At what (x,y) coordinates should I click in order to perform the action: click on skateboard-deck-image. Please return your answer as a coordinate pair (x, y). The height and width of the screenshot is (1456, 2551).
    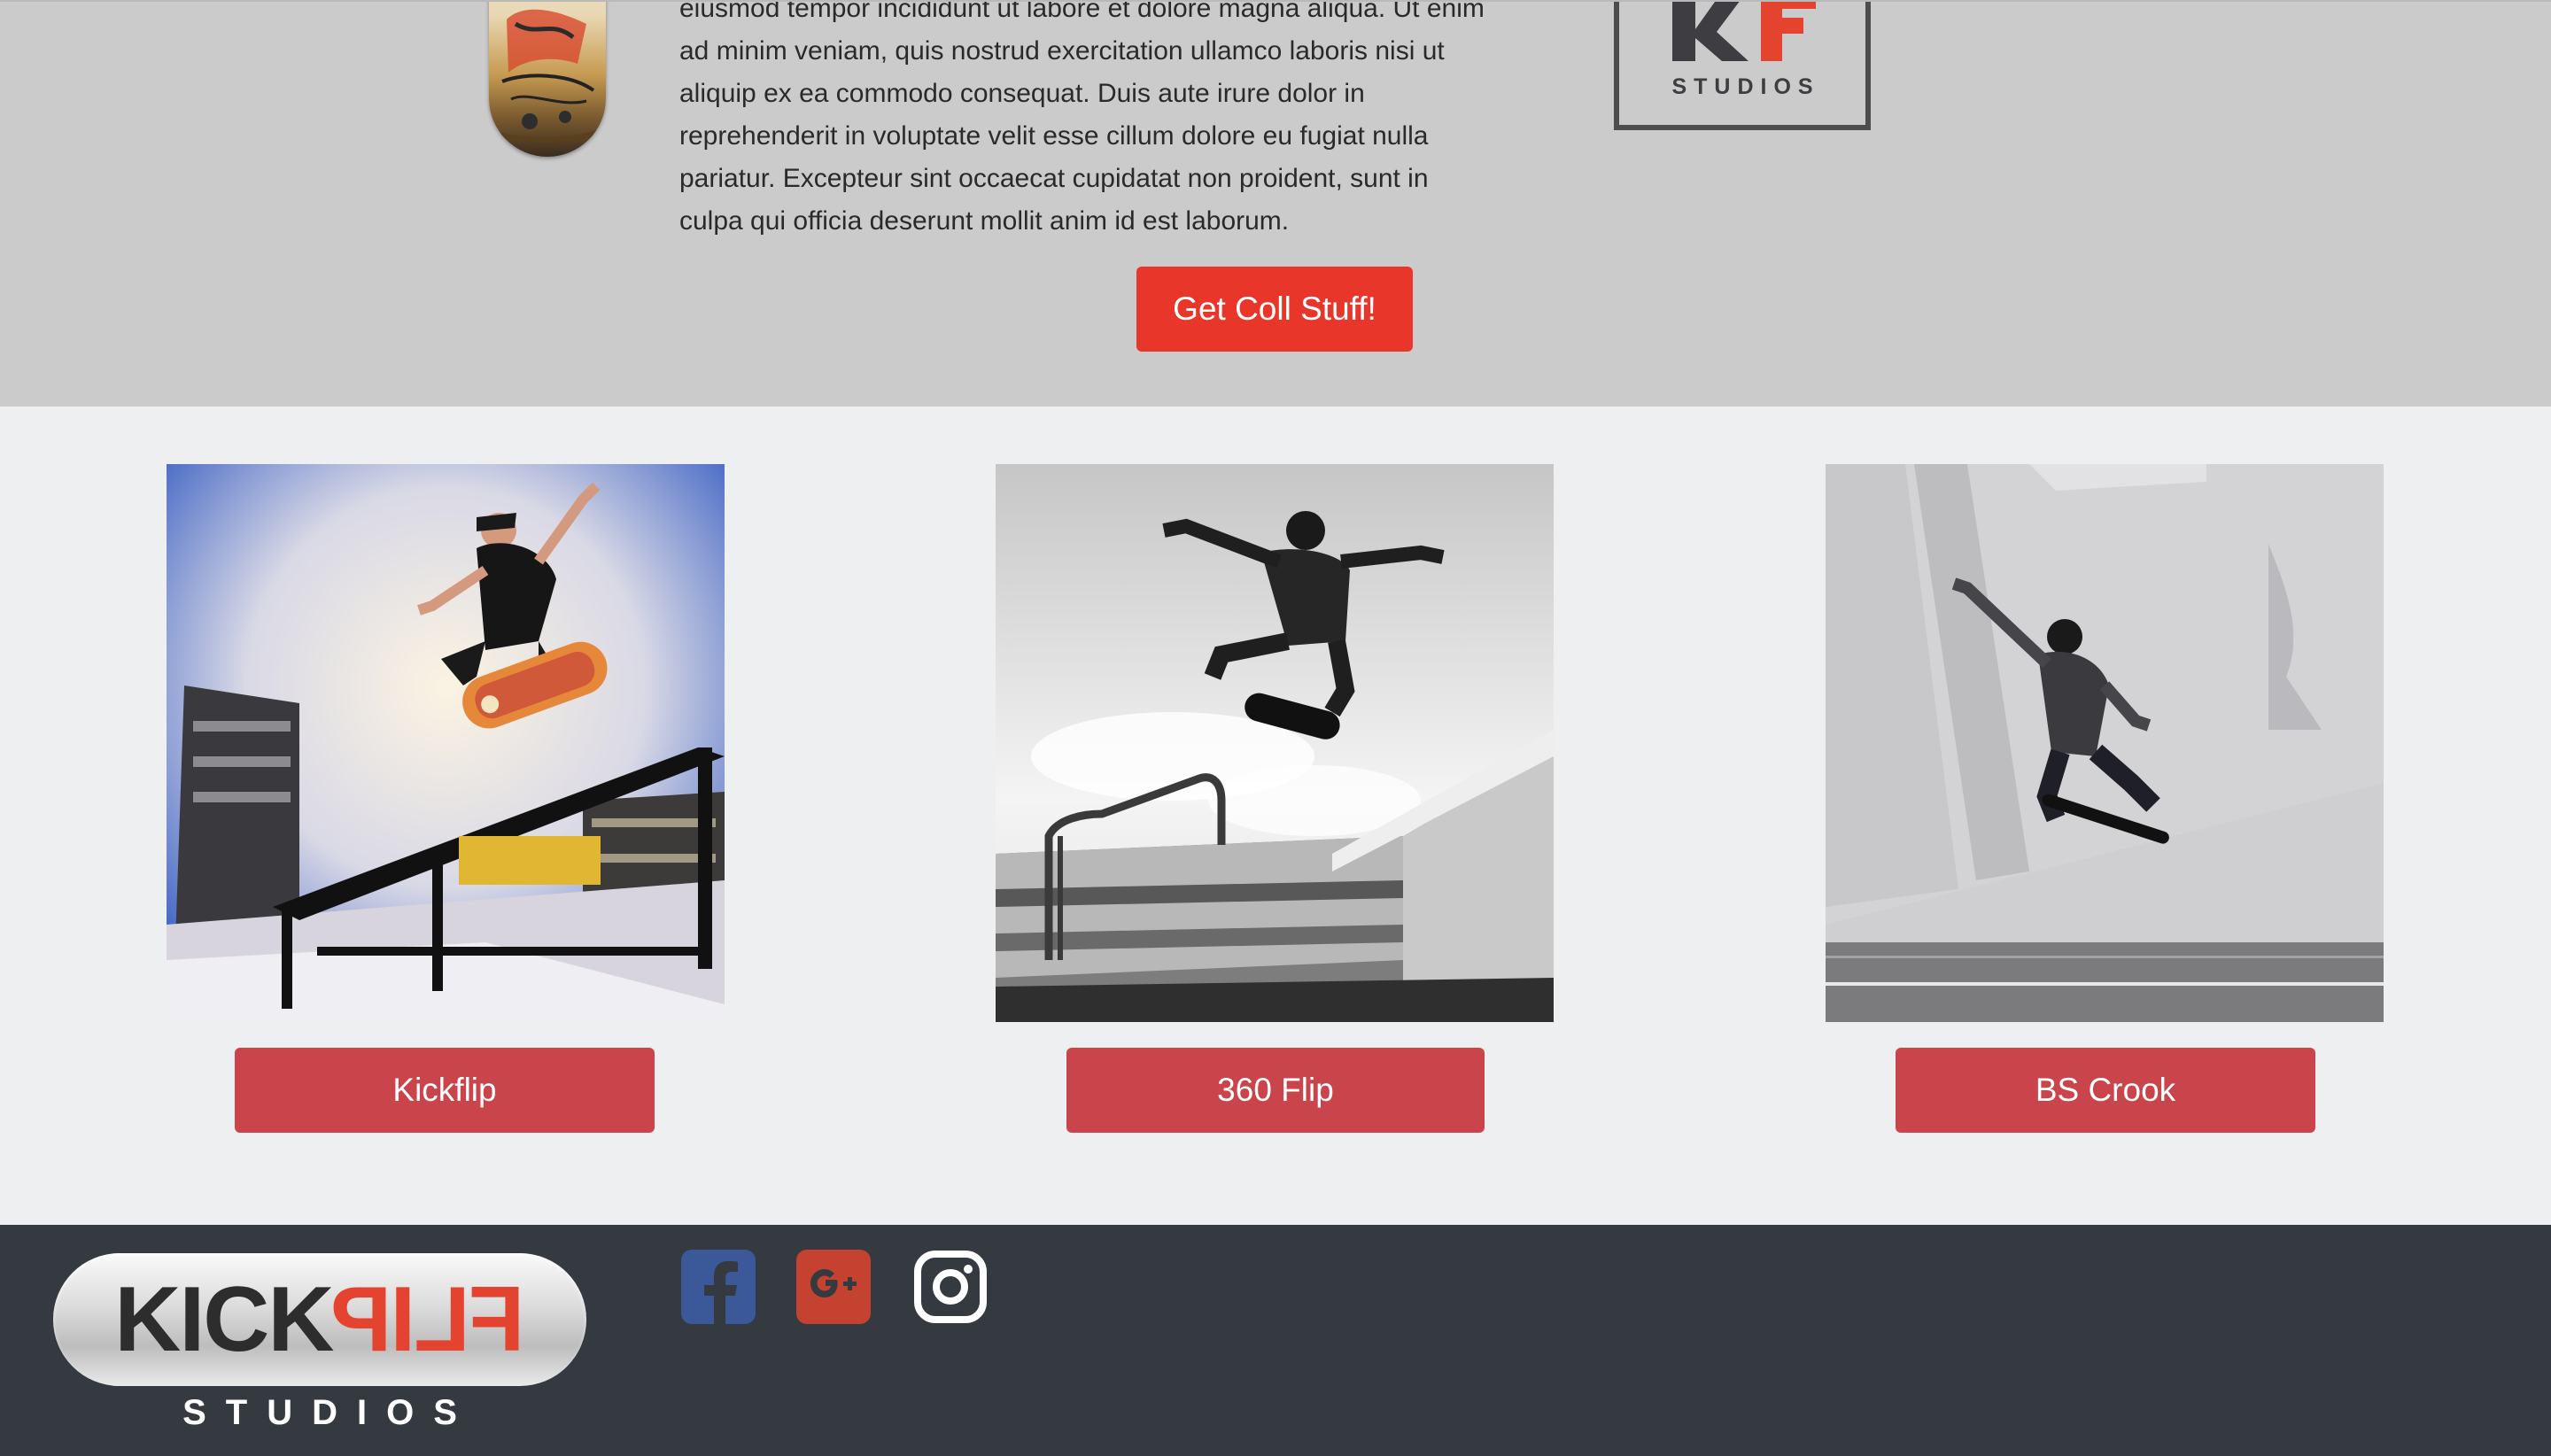
    Looking at the image, I should click on (547, 79).